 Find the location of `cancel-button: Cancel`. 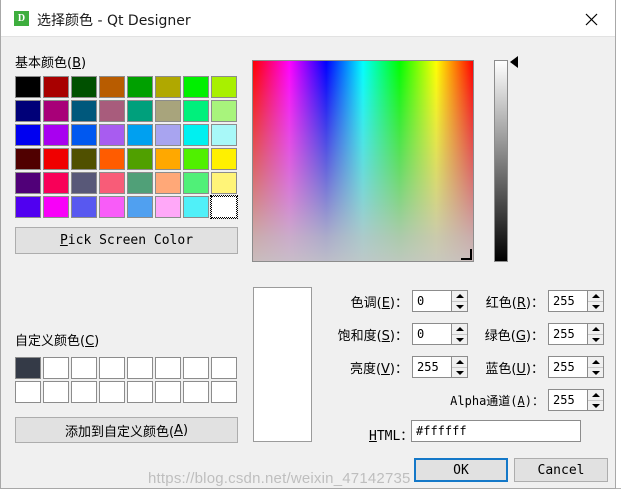

cancel-button: Cancel is located at coordinates (561, 470).